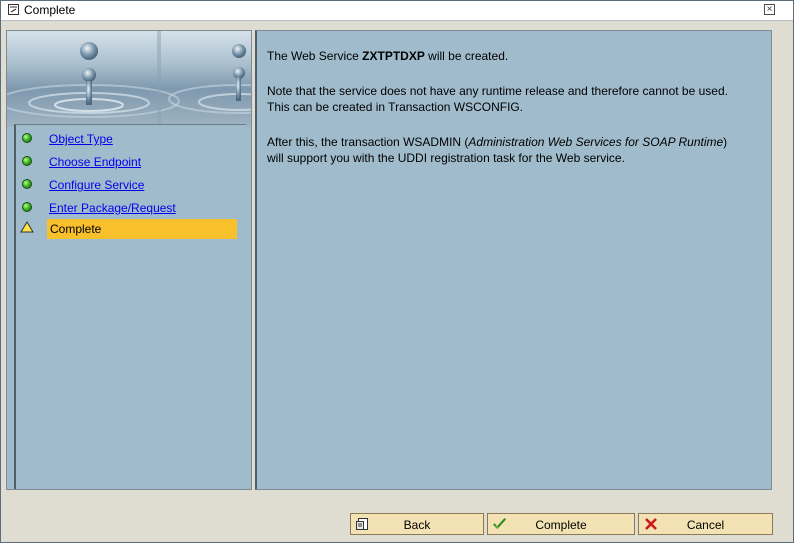  Describe the element at coordinates (13, 9) in the screenshot. I see `window-icon` at that location.